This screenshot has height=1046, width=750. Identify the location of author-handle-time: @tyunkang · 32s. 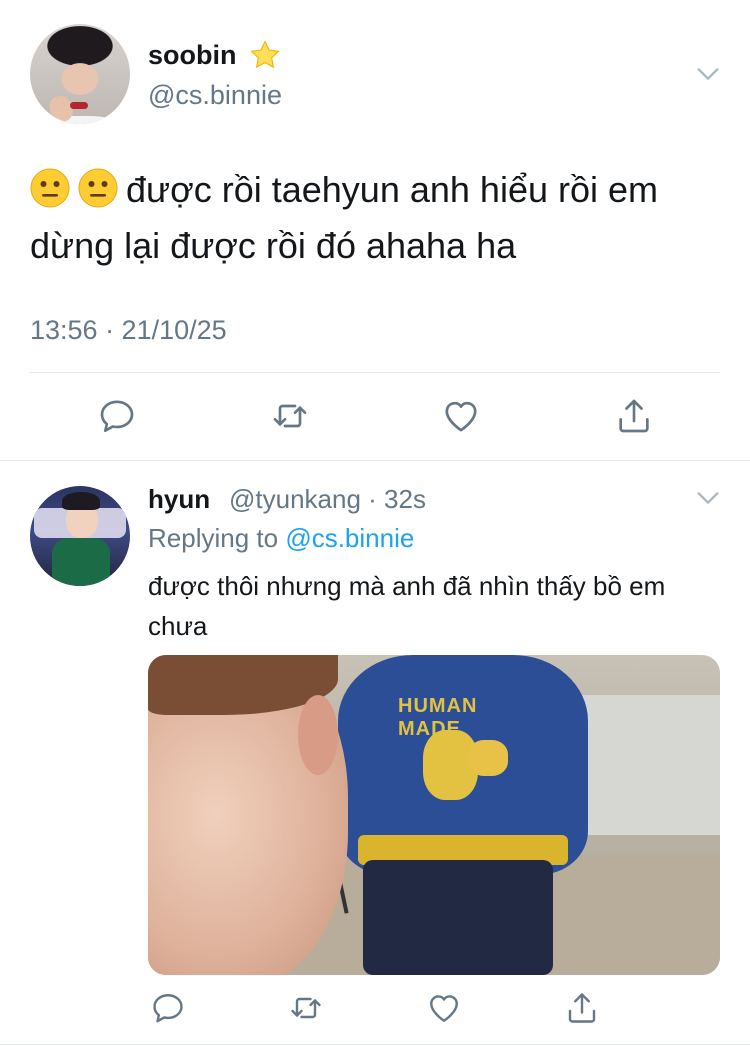
(327, 499).